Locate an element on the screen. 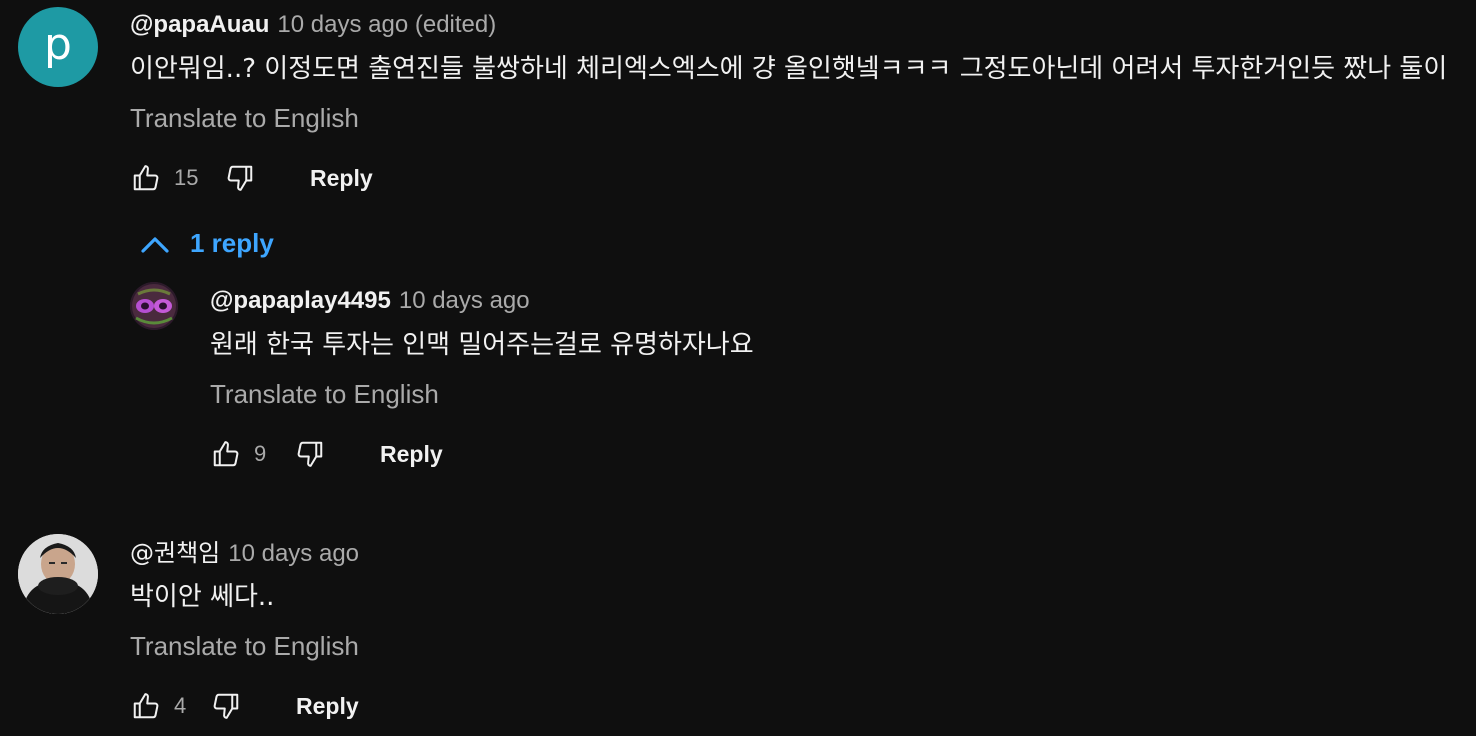  avatar: p is located at coordinates (58, 47).